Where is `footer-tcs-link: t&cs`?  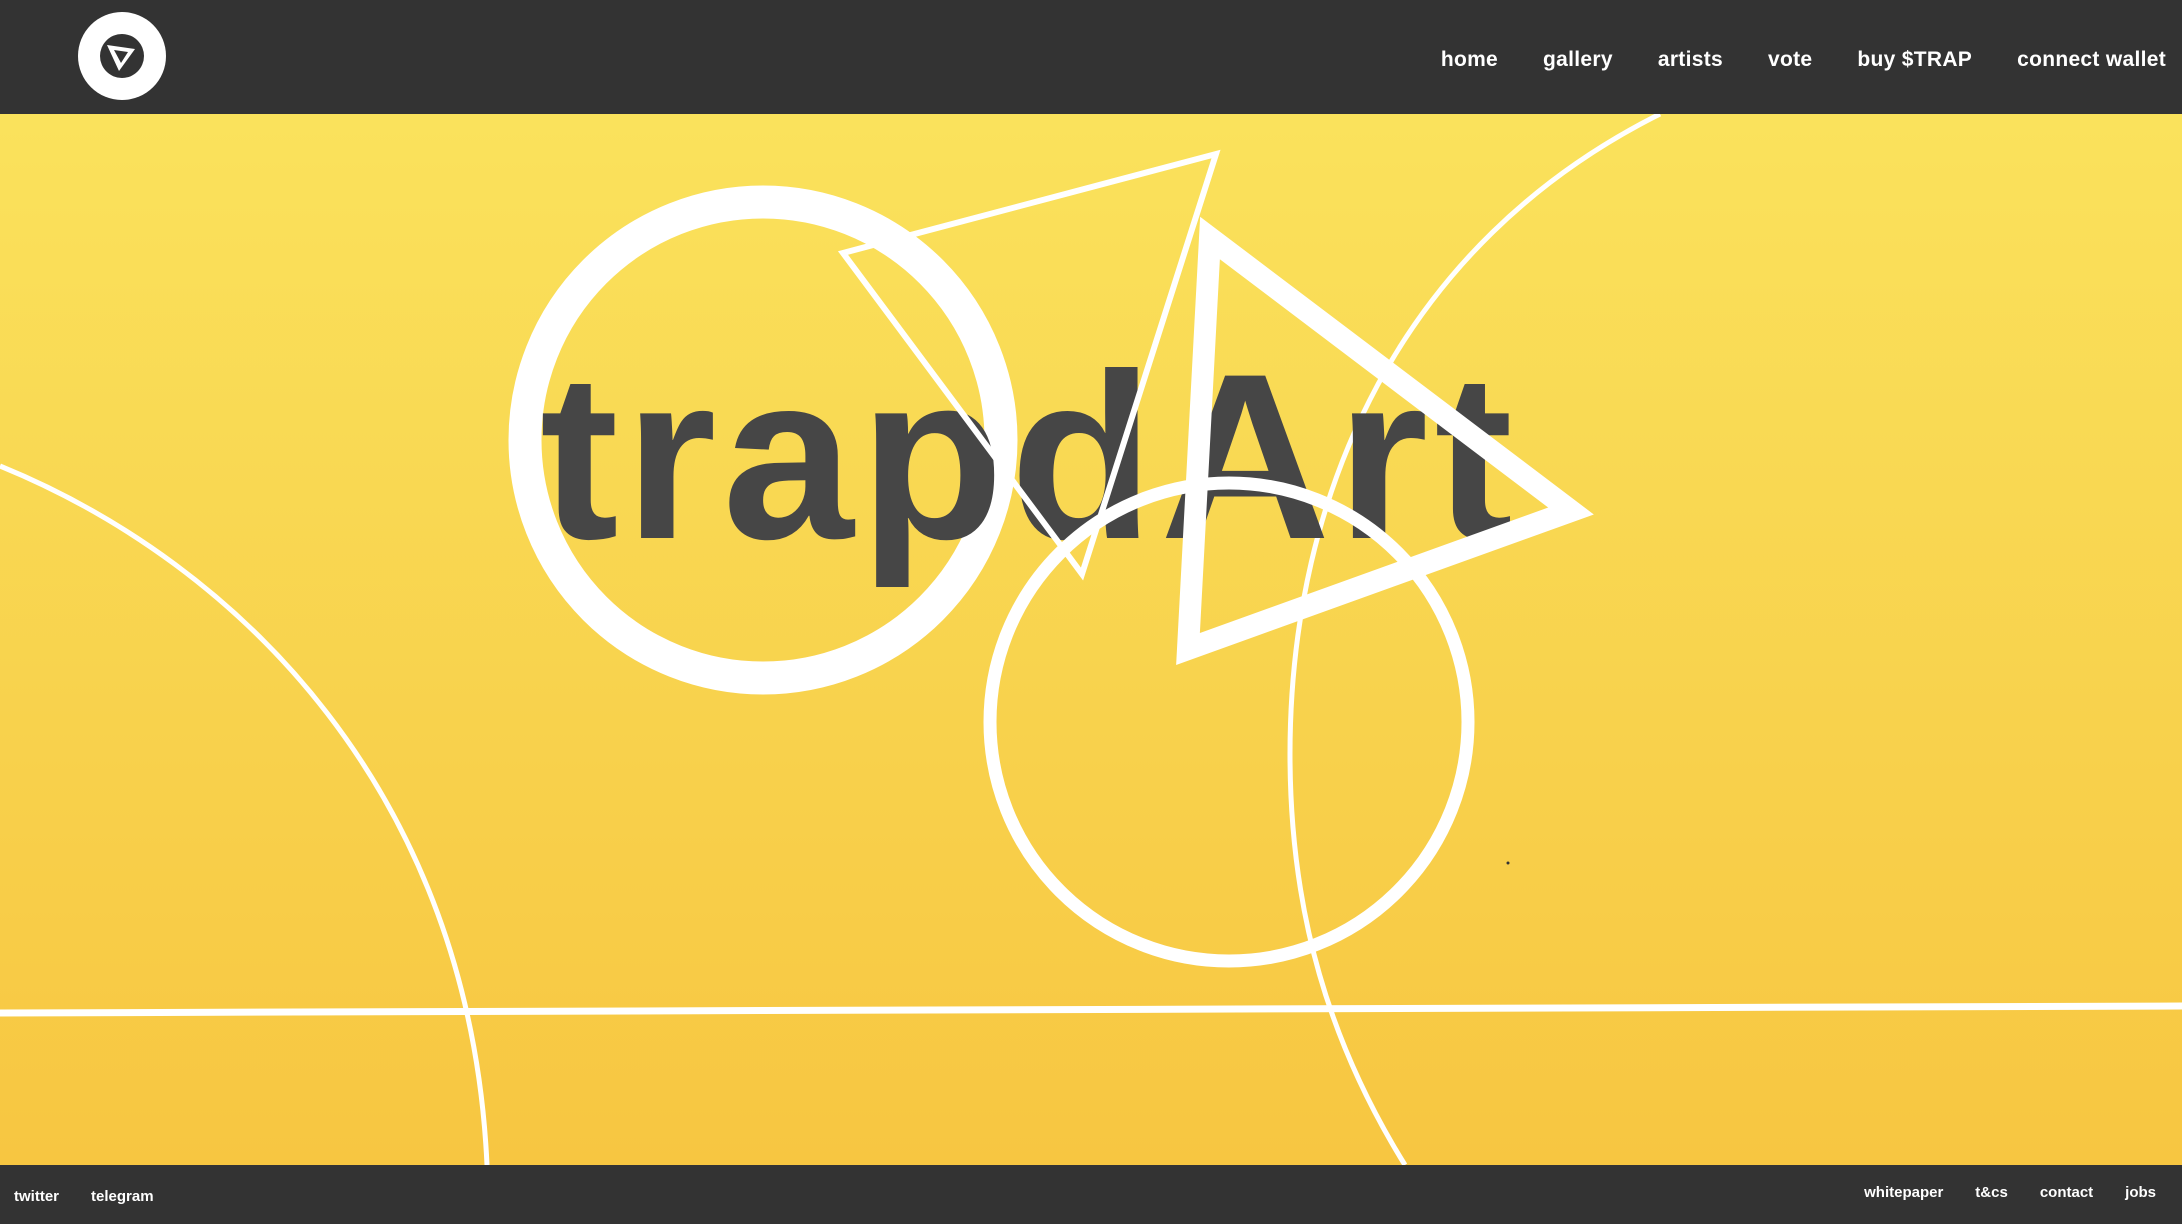 footer-tcs-link: t&cs is located at coordinates (1991, 1192).